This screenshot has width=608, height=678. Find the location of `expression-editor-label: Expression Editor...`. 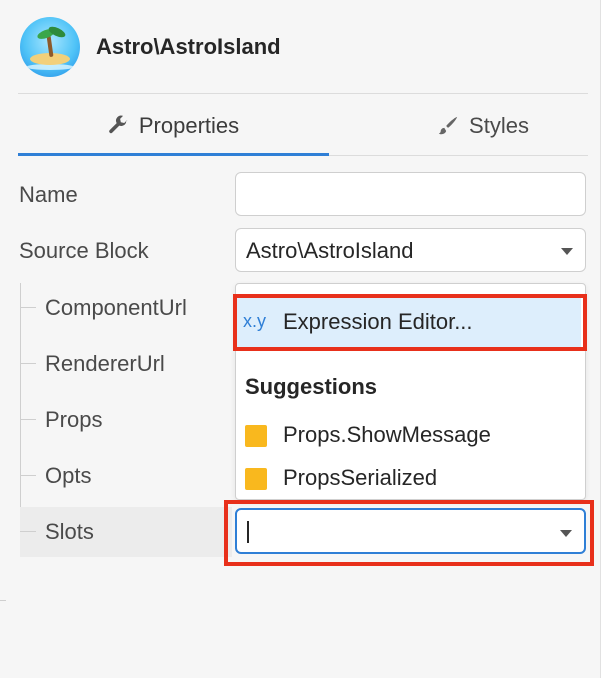

expression-editor-label: Expression Editor... is located at coordinates (378, 321).